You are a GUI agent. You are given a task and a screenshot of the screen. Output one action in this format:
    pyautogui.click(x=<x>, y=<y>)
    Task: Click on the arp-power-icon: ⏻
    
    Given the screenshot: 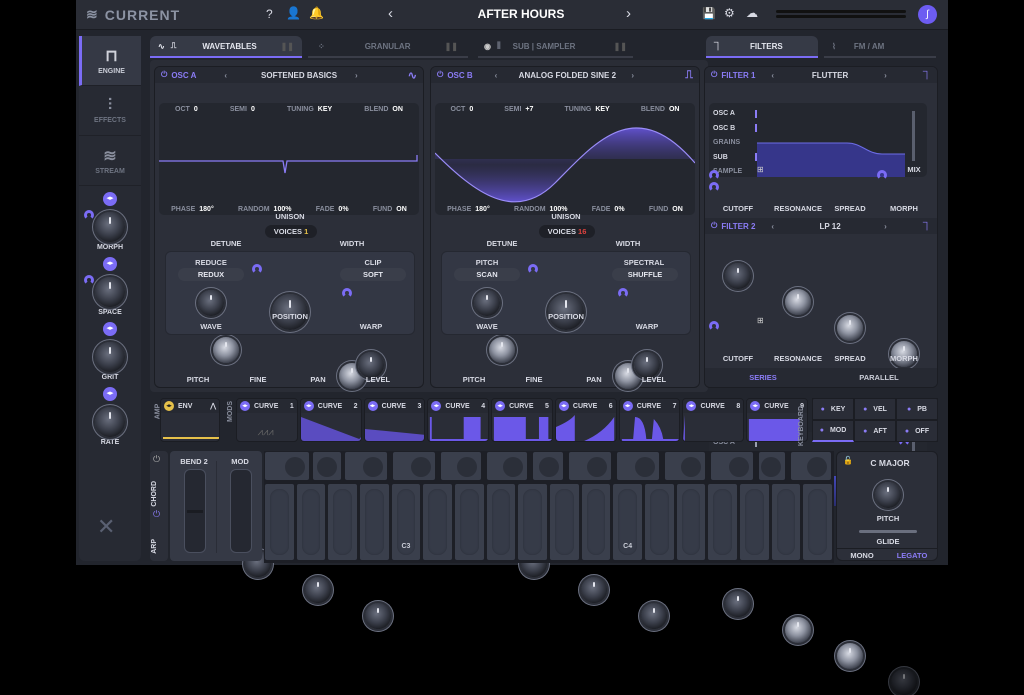 What is the action you would take?
    pyautogui.click(x=156, y=514)
    